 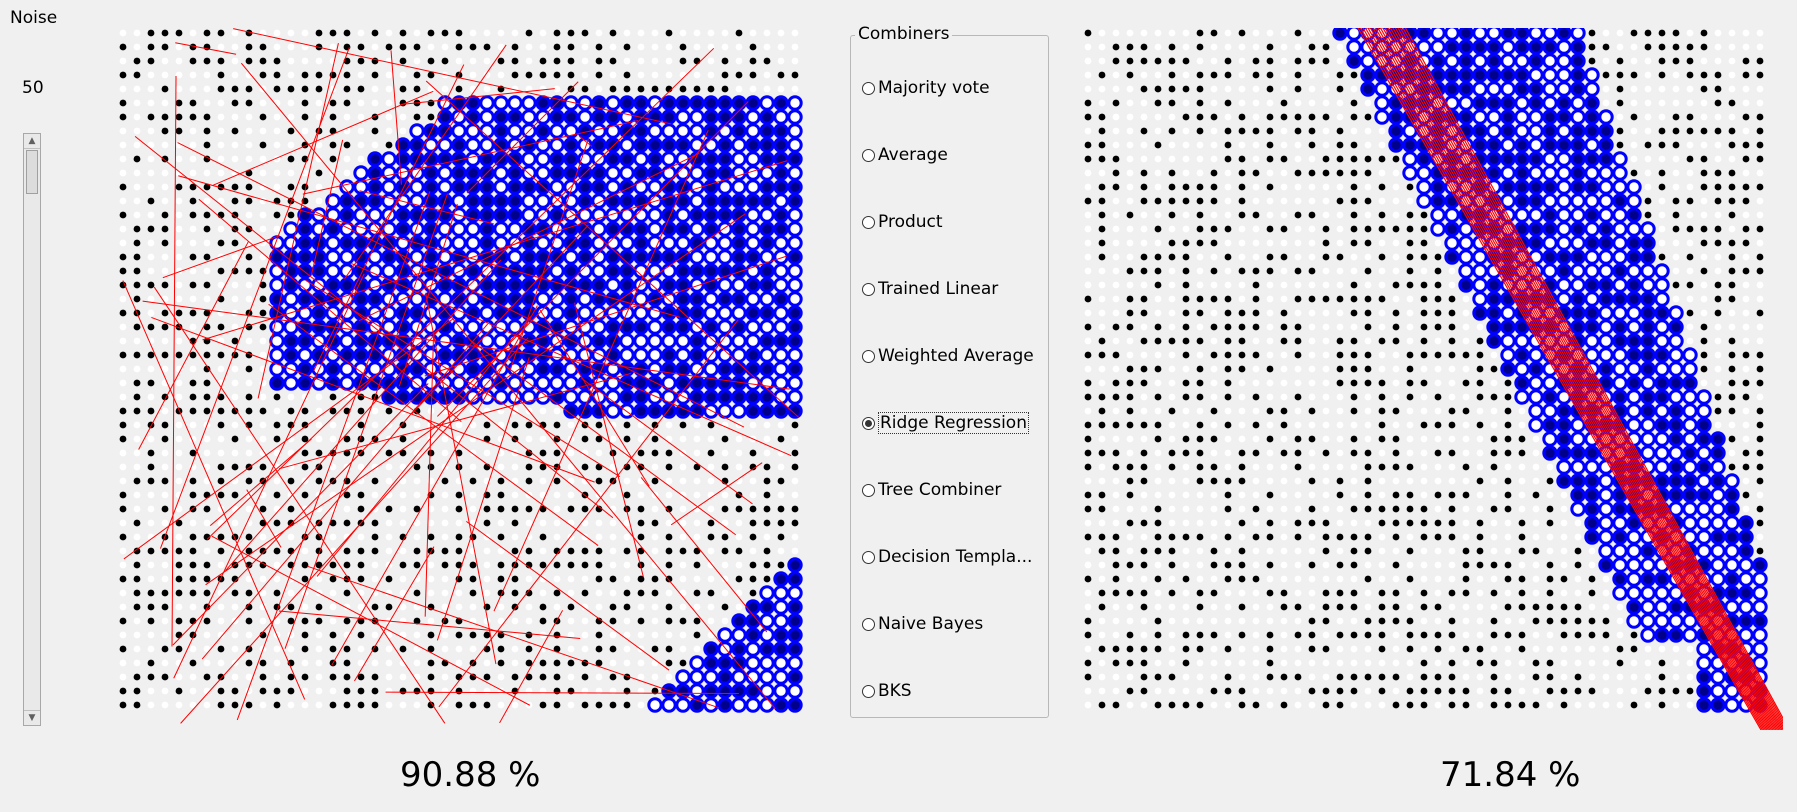 I want to click on noise-slider: ▲ ▼, so click(x=32, y=429).